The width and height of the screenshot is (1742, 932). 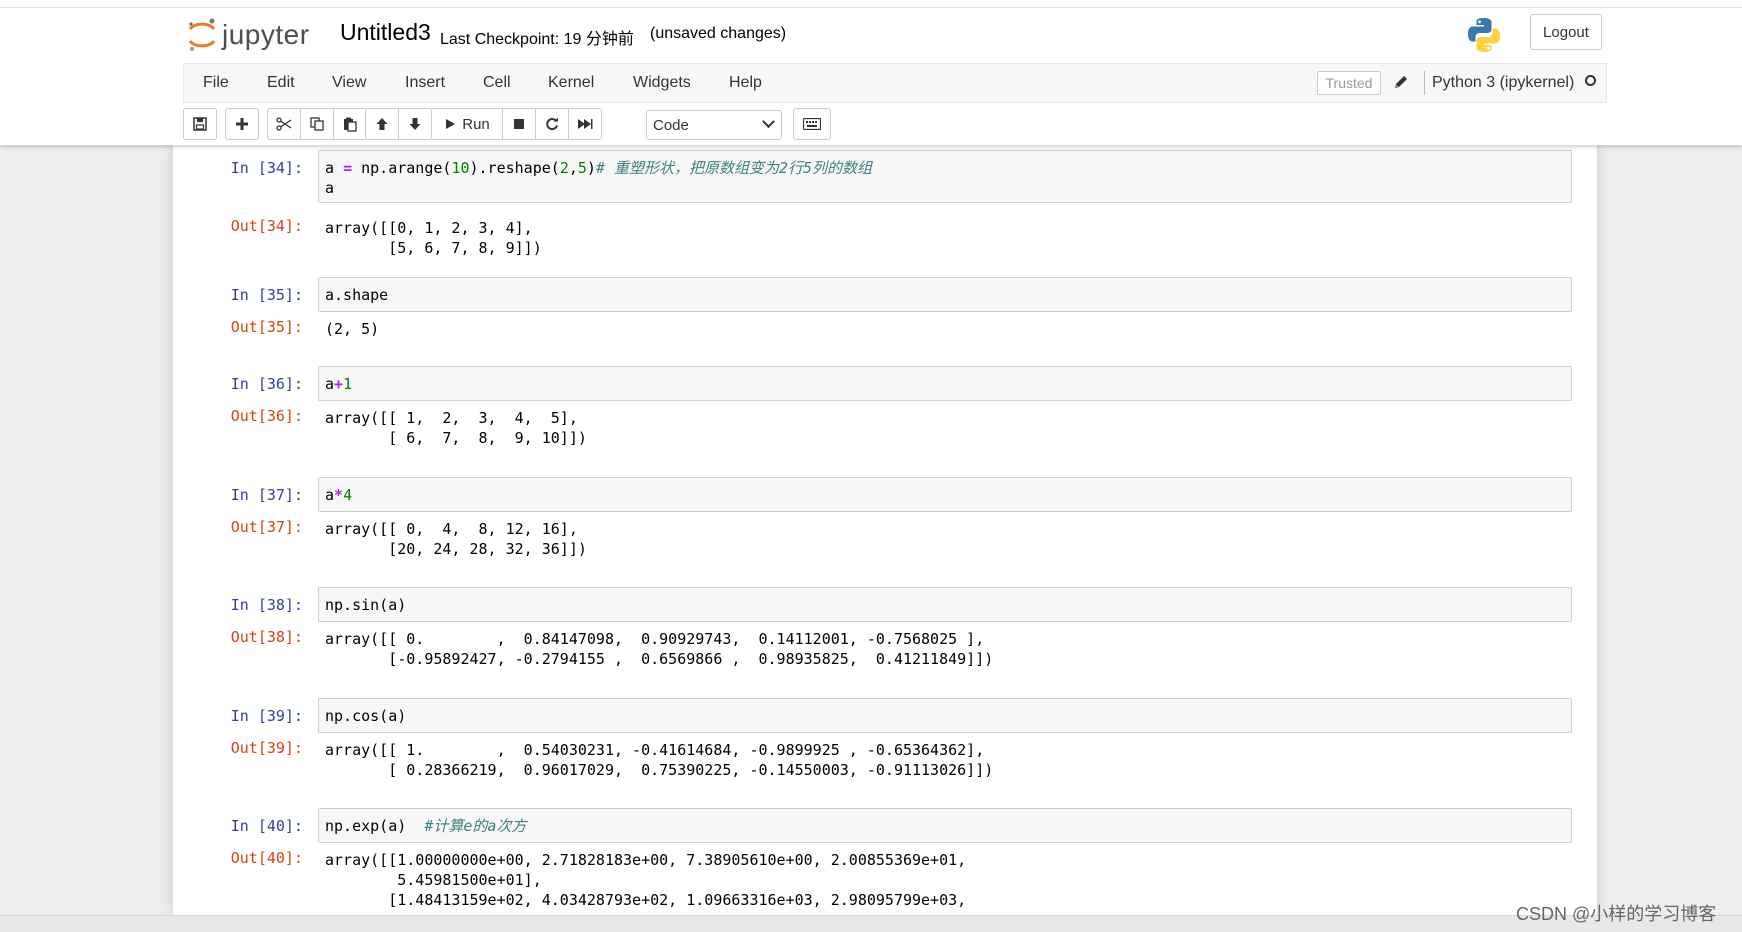 I want to click on jupyter-logo: jupyter, so click(x=249, y=35).